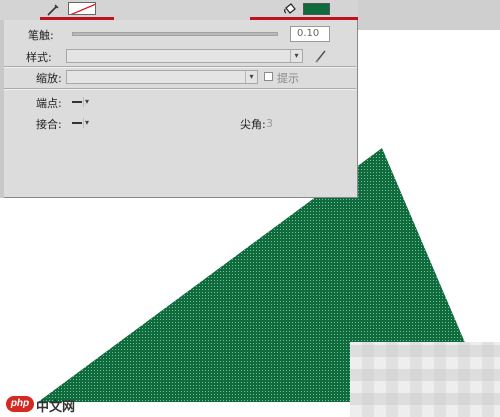 Image resolution: width=500 pixels, height=417 pixels. I want to click on fill-color-swatch, so click(316, 9).